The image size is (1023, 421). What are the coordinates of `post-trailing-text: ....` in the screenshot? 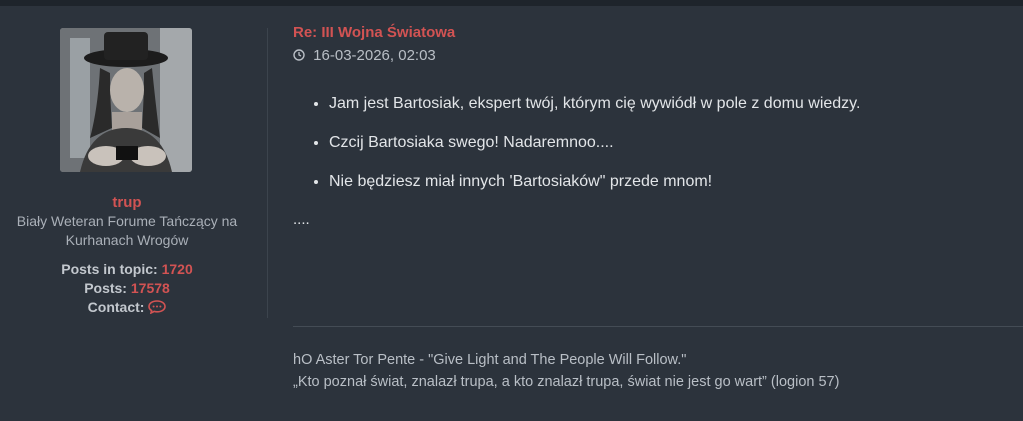 It's located at (301, 219).